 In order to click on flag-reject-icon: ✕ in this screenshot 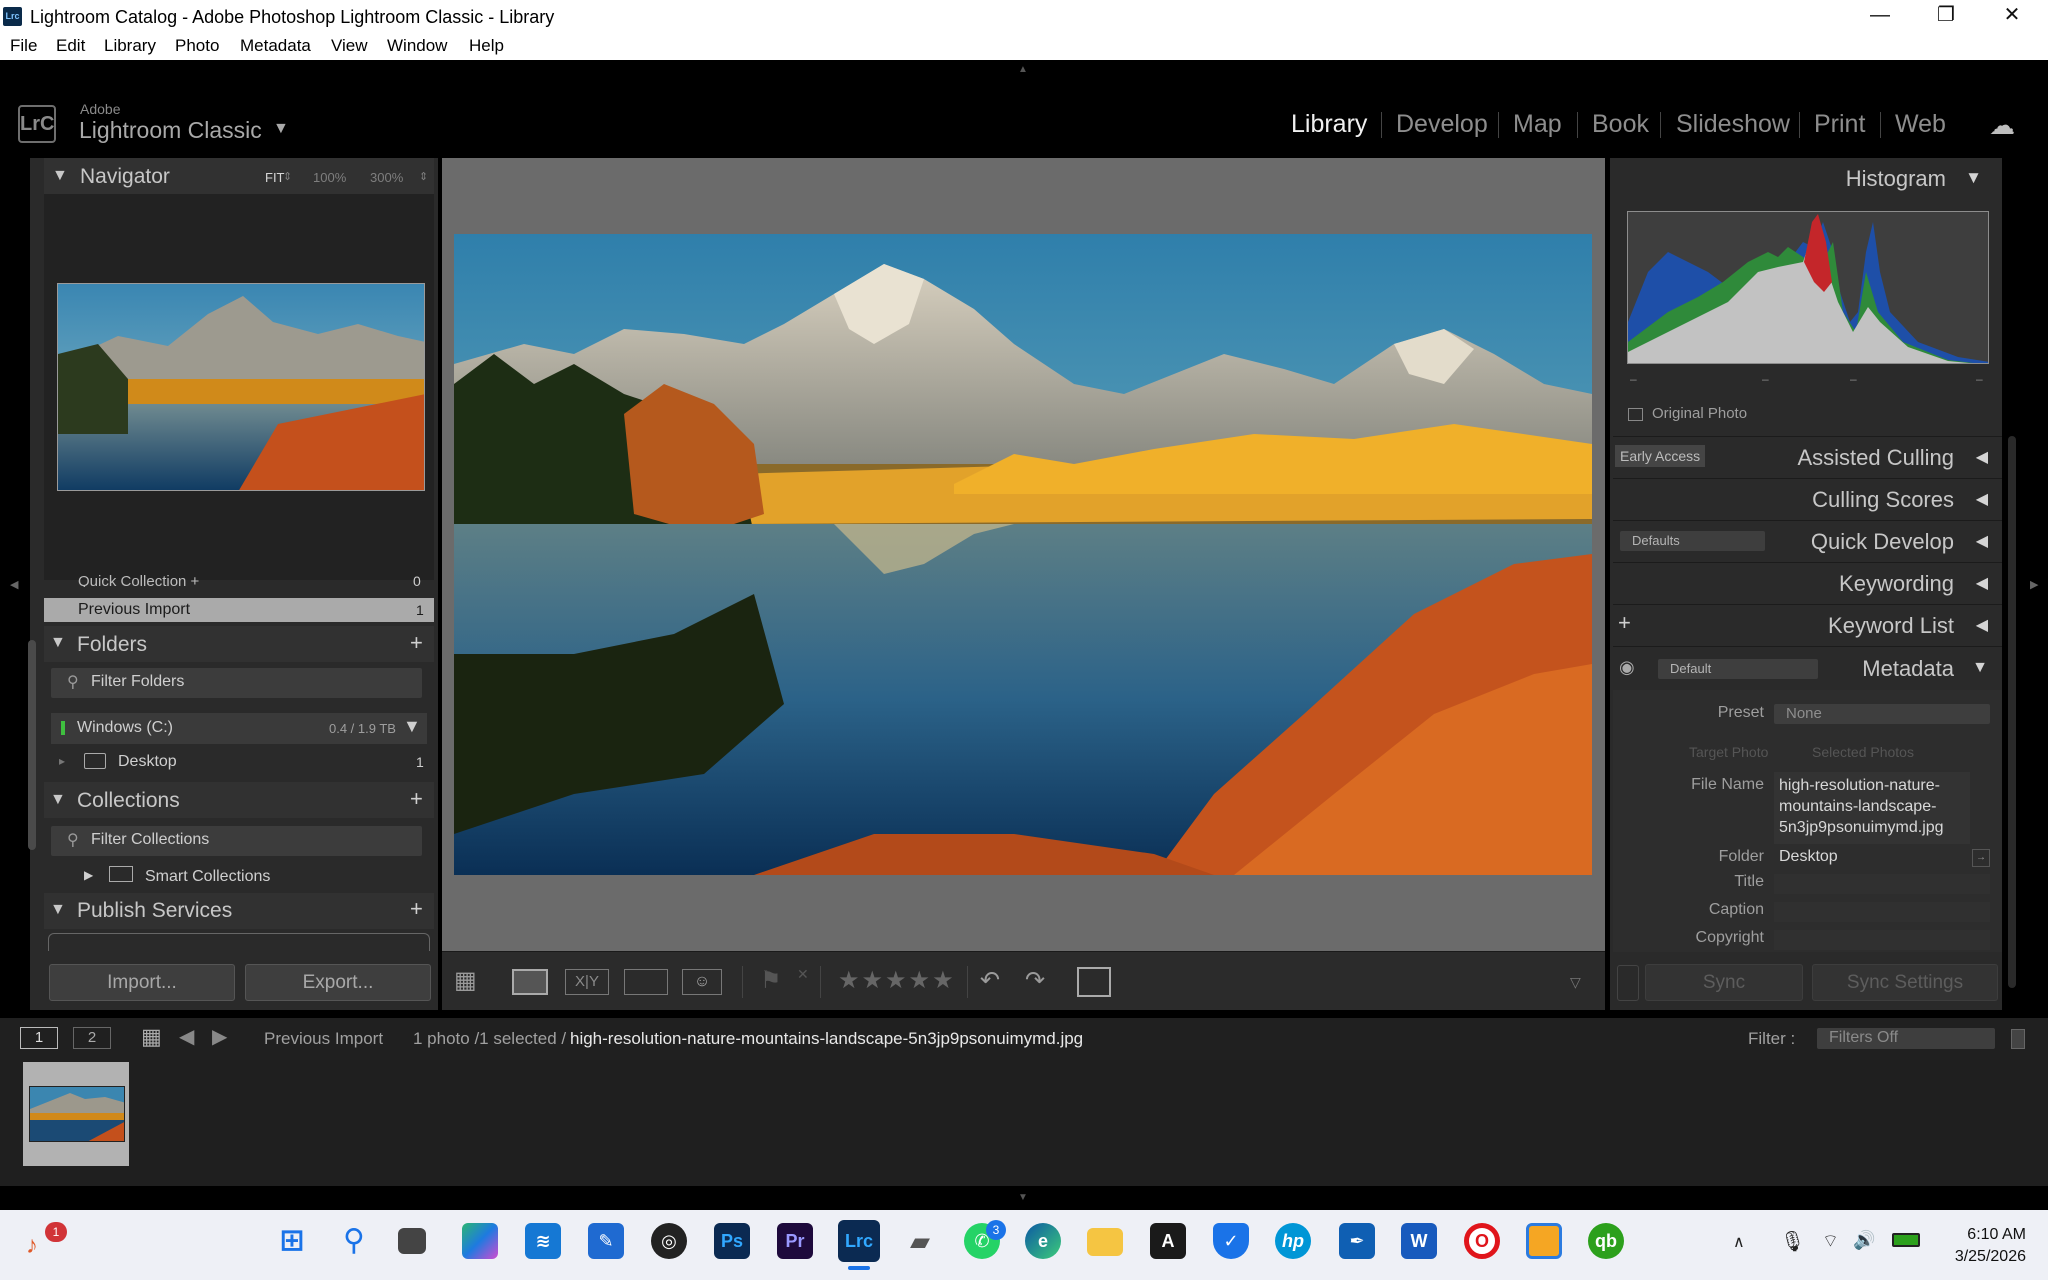, I will do `click(803, 974)`.